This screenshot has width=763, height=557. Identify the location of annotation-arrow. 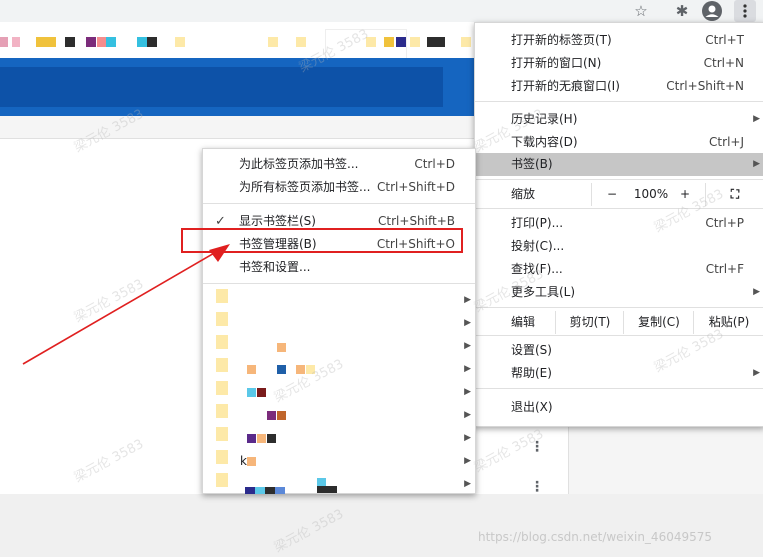
(126, 304).